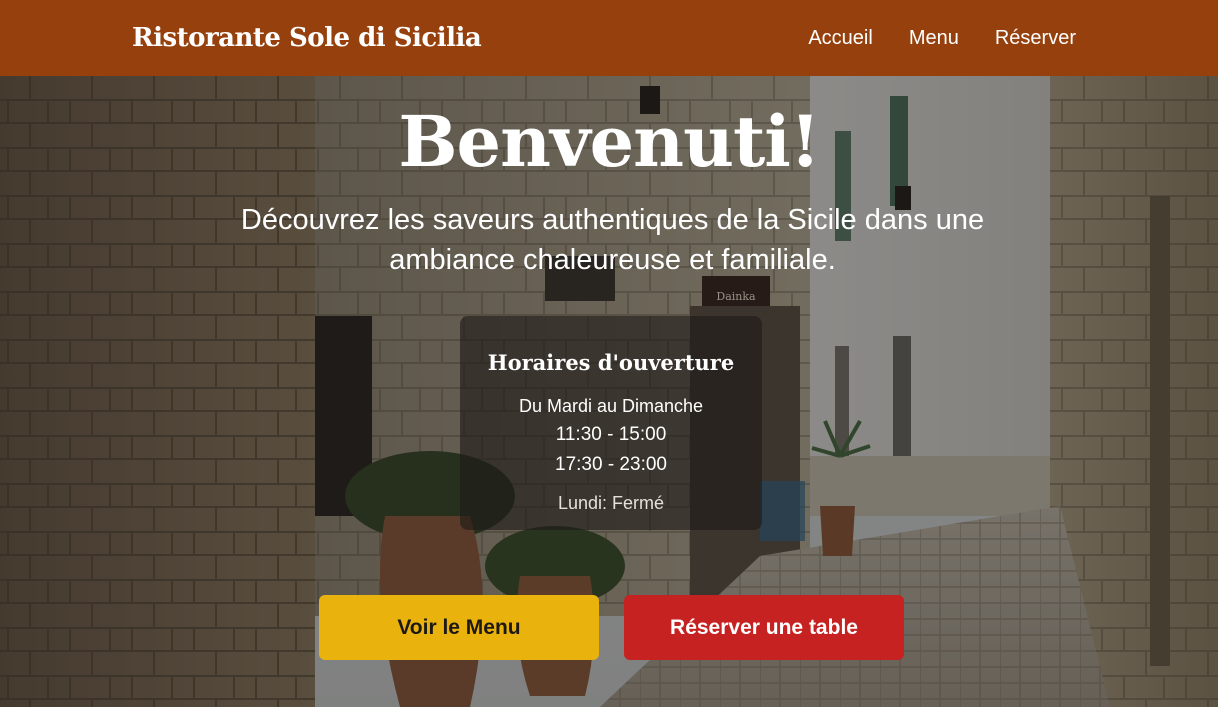 The image size is (1218, 707). What do you see at coordinates (840, 38) in the screenshot?
I see `nav-link-accueil: Accueil` at bounding box center [840, 38].